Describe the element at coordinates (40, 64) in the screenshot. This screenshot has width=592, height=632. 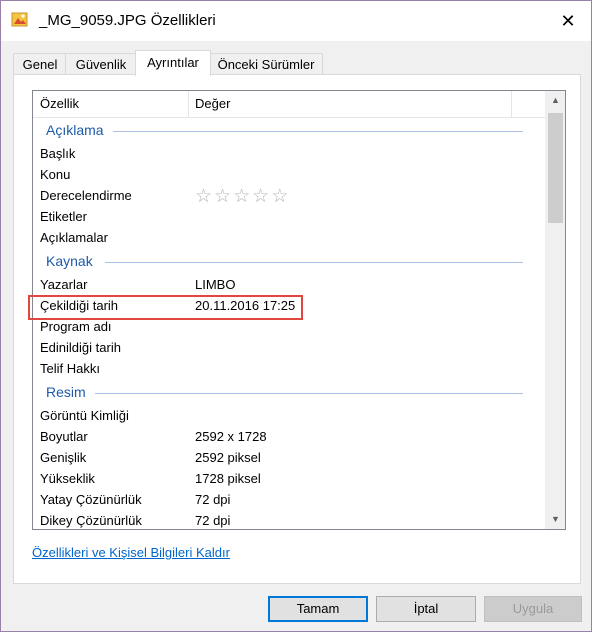
I see `tab-general: Genel` at that location.